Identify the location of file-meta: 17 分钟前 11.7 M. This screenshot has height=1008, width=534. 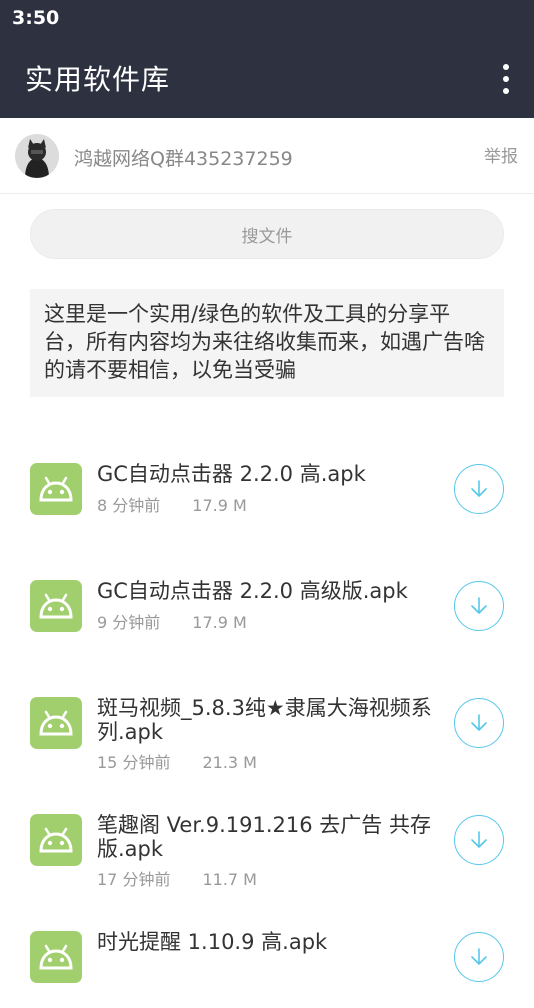
(177, 878).